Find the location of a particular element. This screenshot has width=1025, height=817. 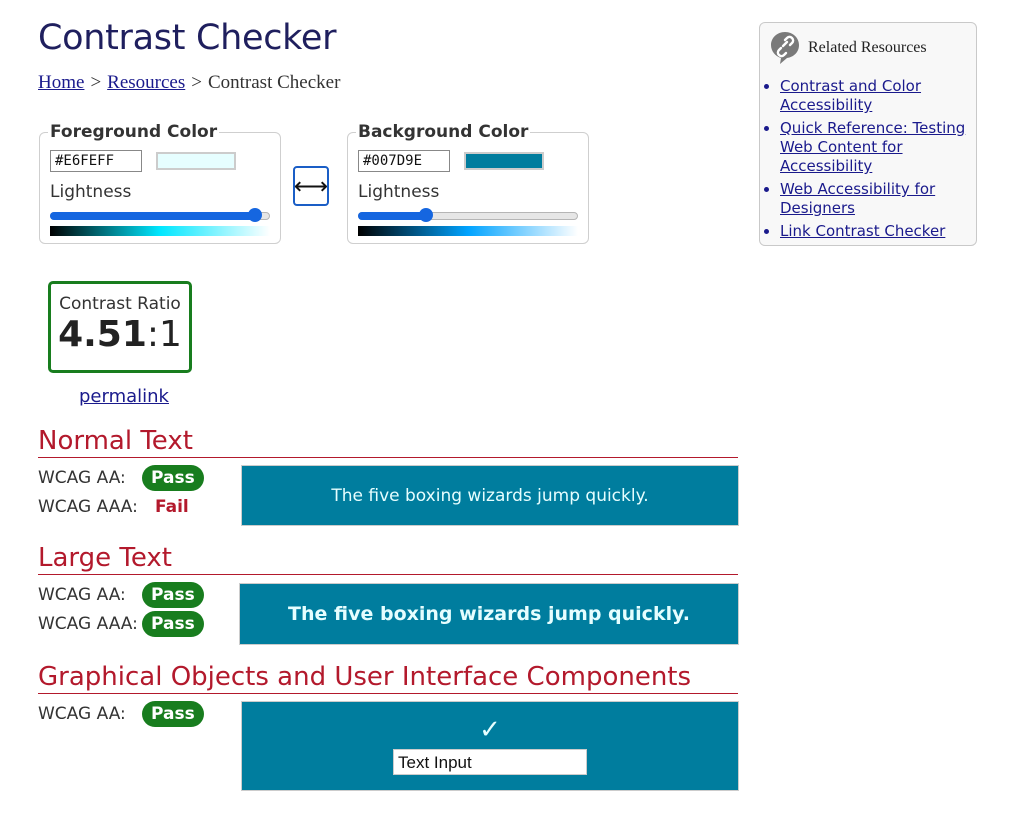

foreground-lightness-slider is located at coordinates (160, 215).